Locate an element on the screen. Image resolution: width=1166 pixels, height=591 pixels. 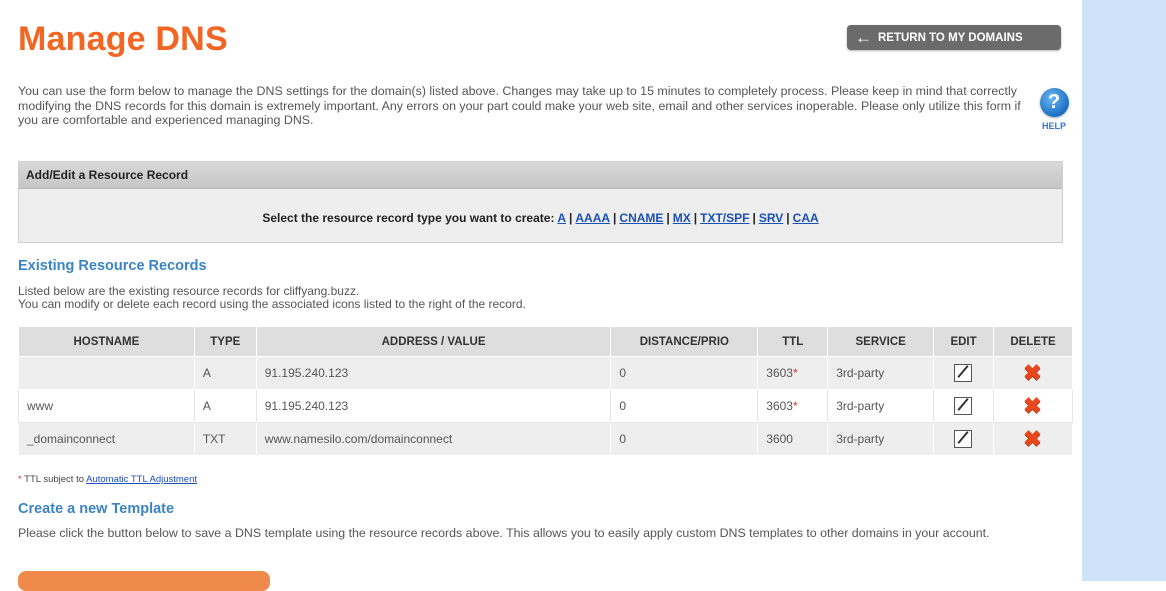
table-row: www A 91.195.240.123 0 3603* 3rd-party ✖ is located at coordinates (545, 406).